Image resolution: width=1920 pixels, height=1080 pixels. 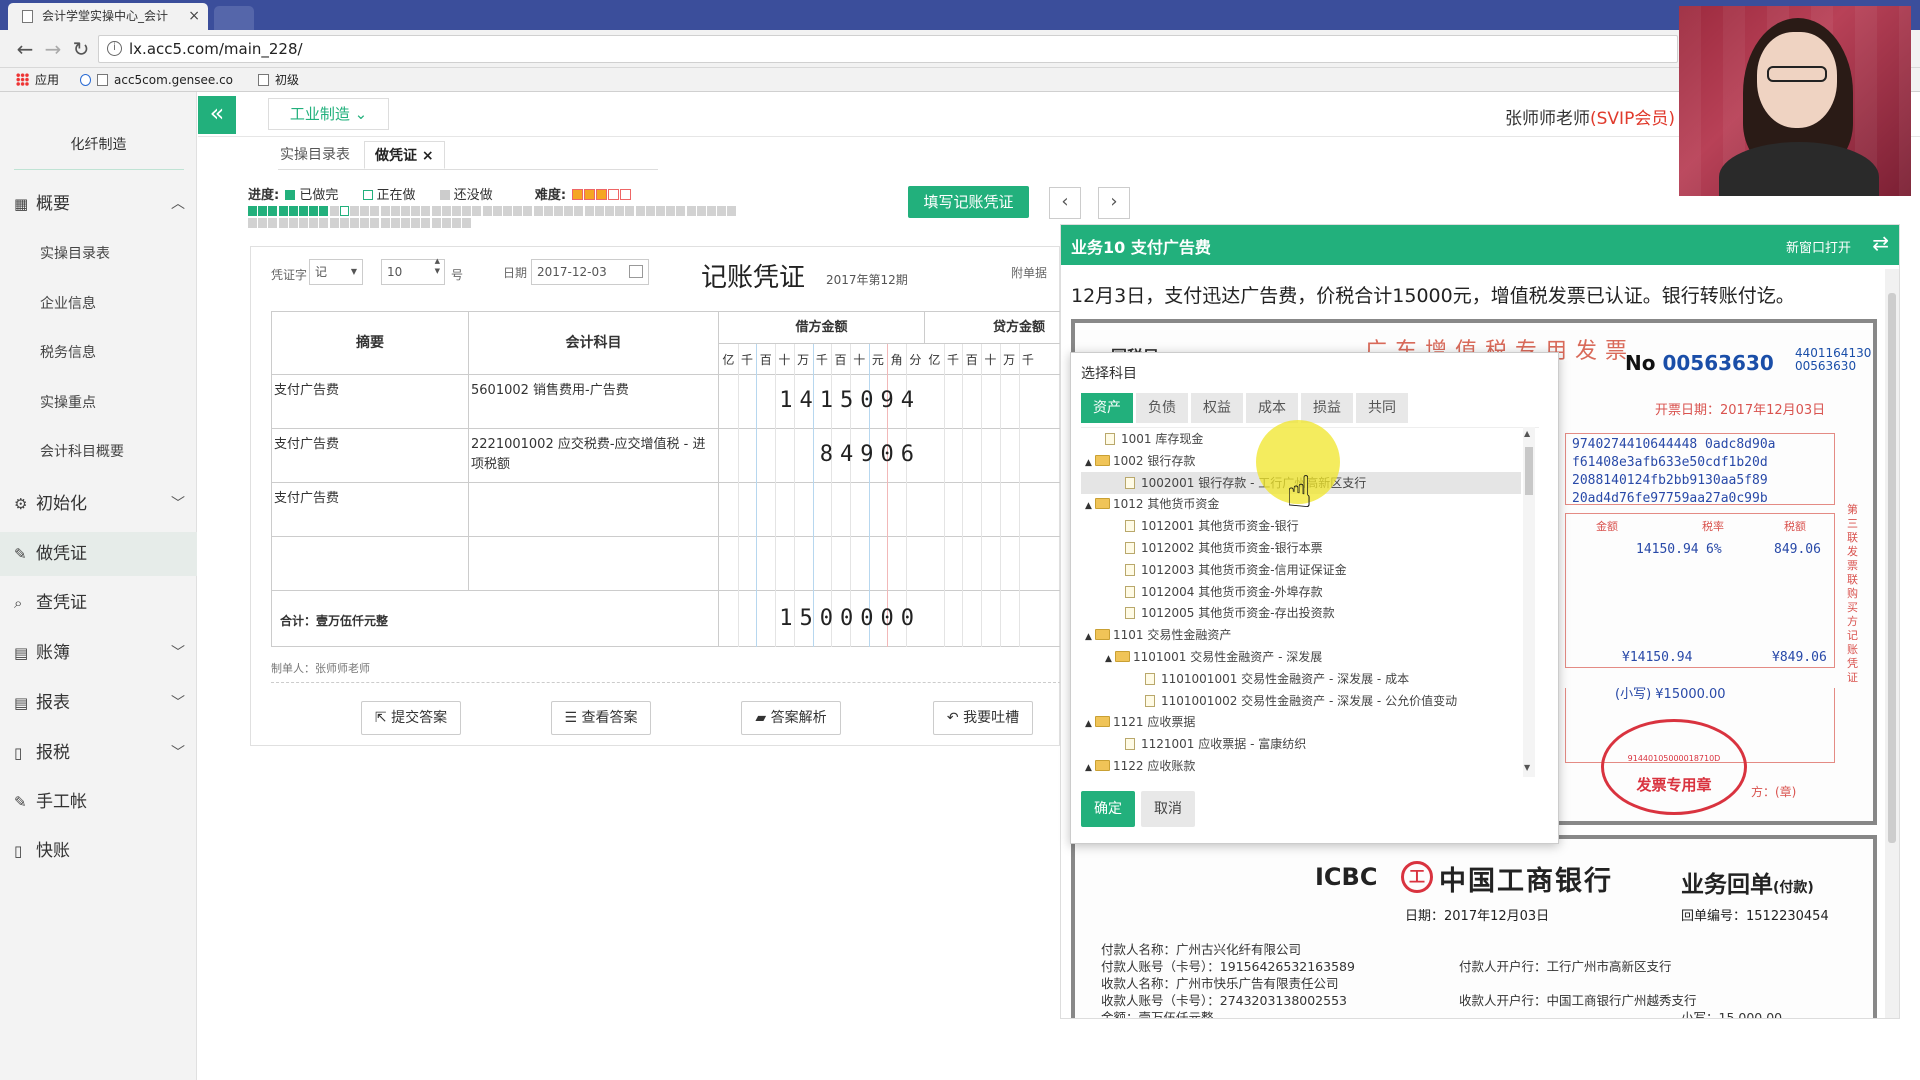 I want to click on forward-icon: →, so click(x=53, y=49).